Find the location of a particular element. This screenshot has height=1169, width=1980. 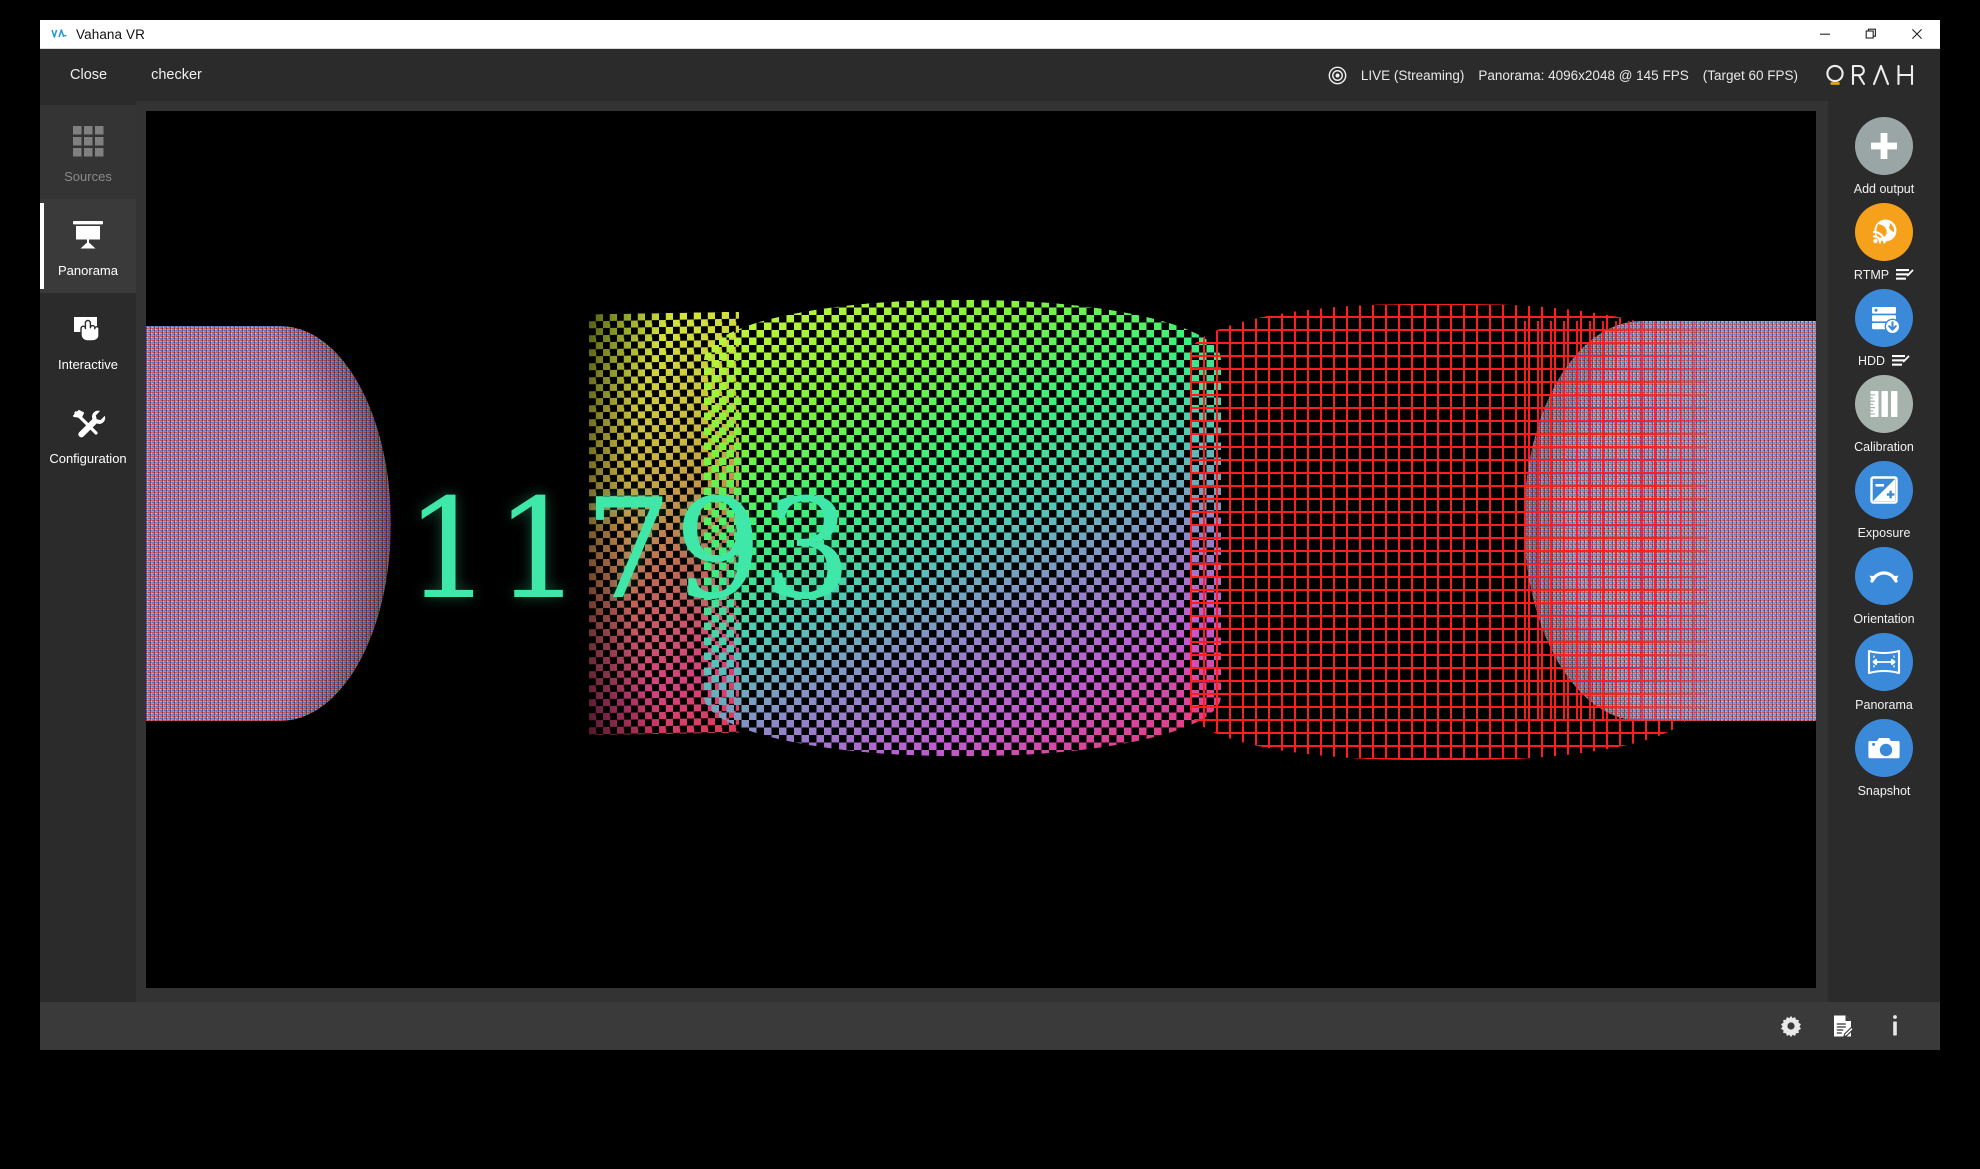

source-panel-noise-left is located at coordinates (269, 523).